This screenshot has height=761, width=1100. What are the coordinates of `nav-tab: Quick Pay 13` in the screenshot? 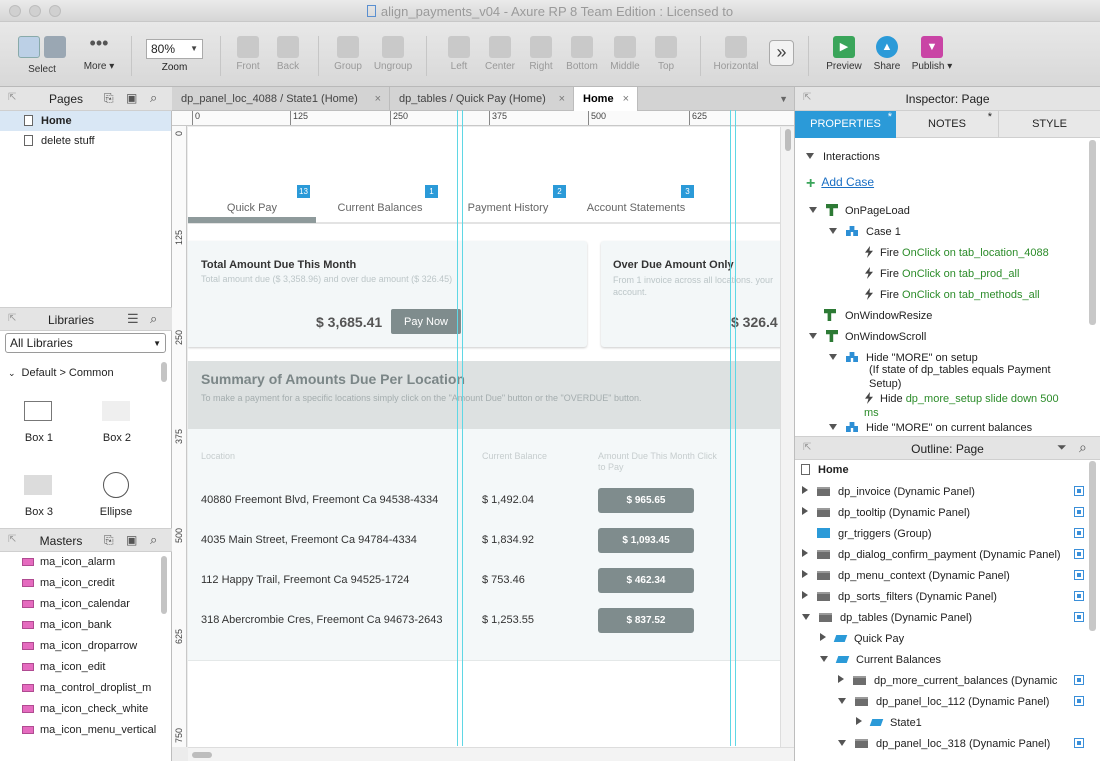 It's located at (252, 202).